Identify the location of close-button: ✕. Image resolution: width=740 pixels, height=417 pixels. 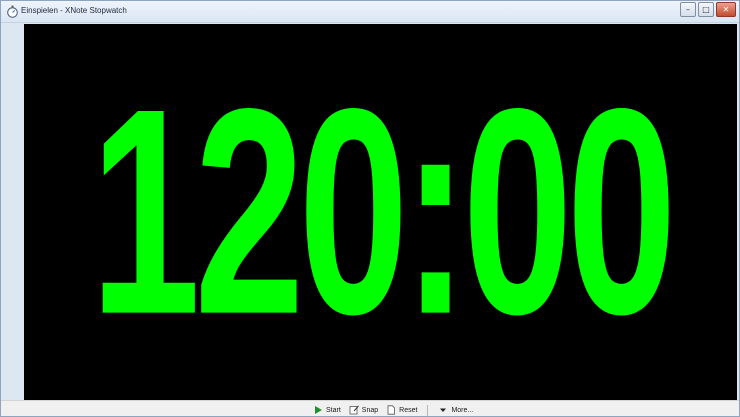
(726, 9).